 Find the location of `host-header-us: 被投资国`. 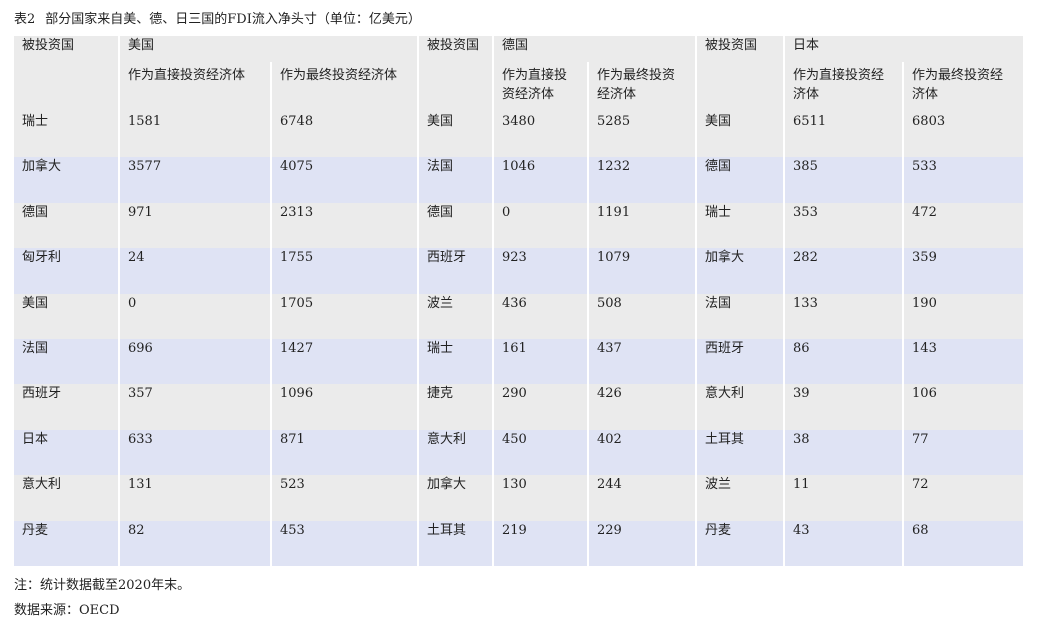

host-header-us: 被投资国 is located at coordinates (67, 74).